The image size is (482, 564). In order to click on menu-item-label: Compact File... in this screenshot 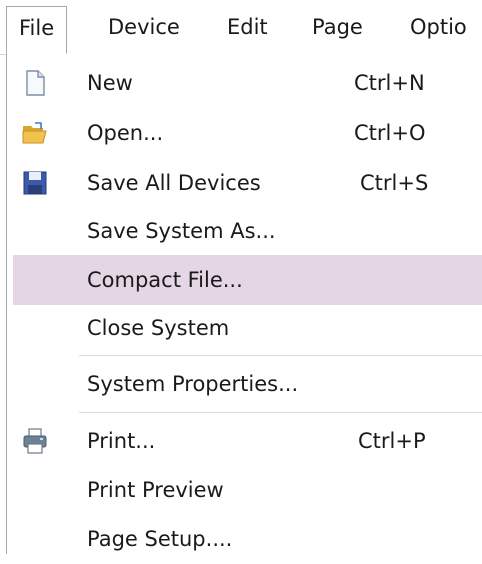, I will do `click(165, 280)`.